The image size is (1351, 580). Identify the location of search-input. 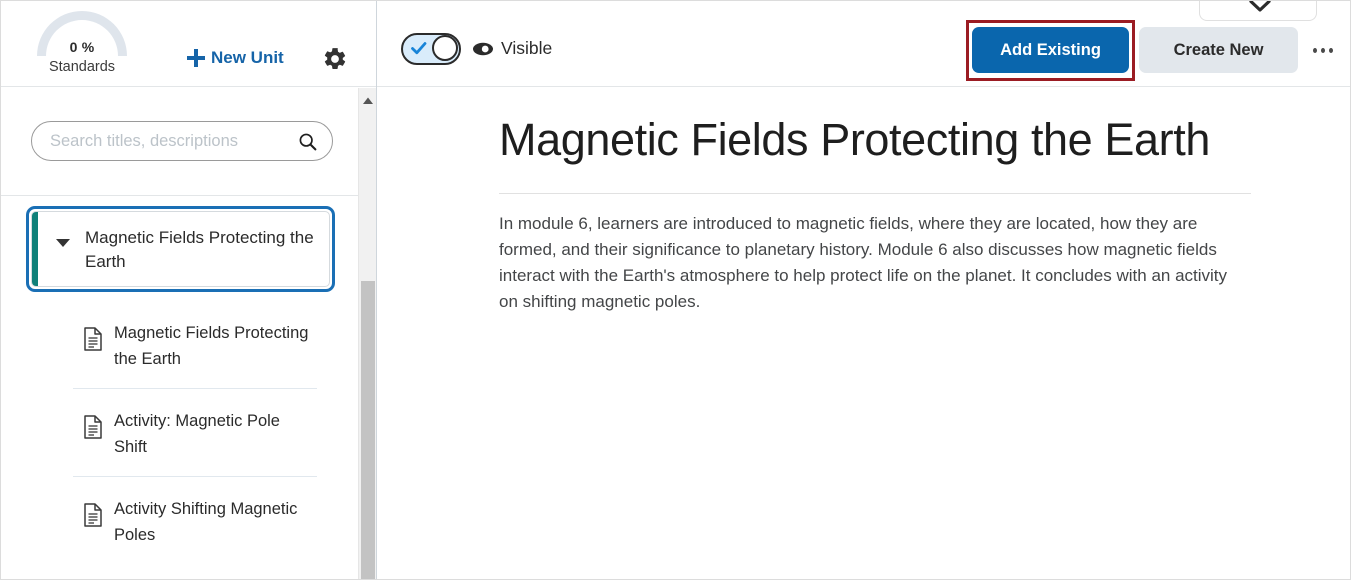
(171, 141).